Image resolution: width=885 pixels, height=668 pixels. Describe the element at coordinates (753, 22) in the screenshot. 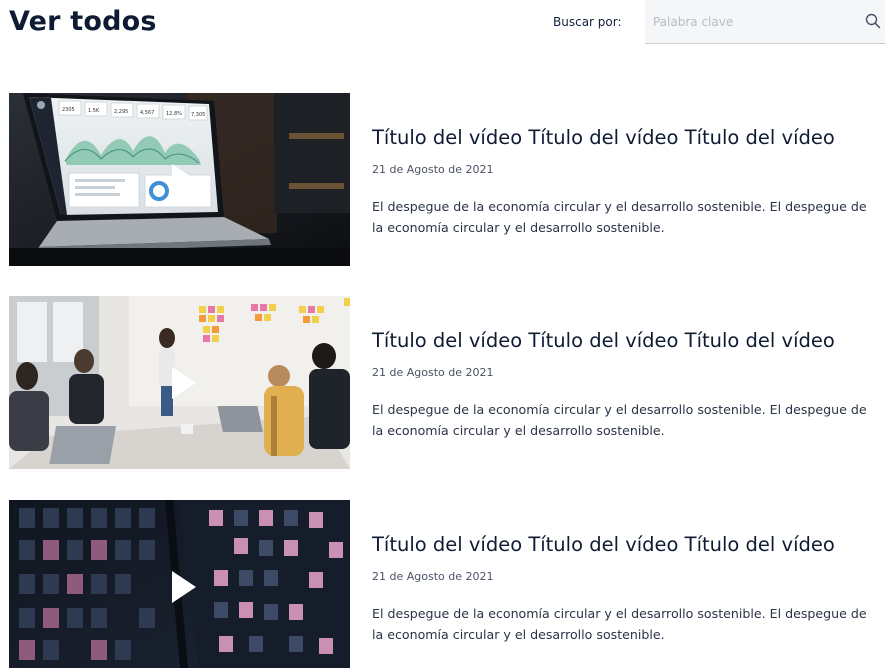

I see `search-input` at that location.